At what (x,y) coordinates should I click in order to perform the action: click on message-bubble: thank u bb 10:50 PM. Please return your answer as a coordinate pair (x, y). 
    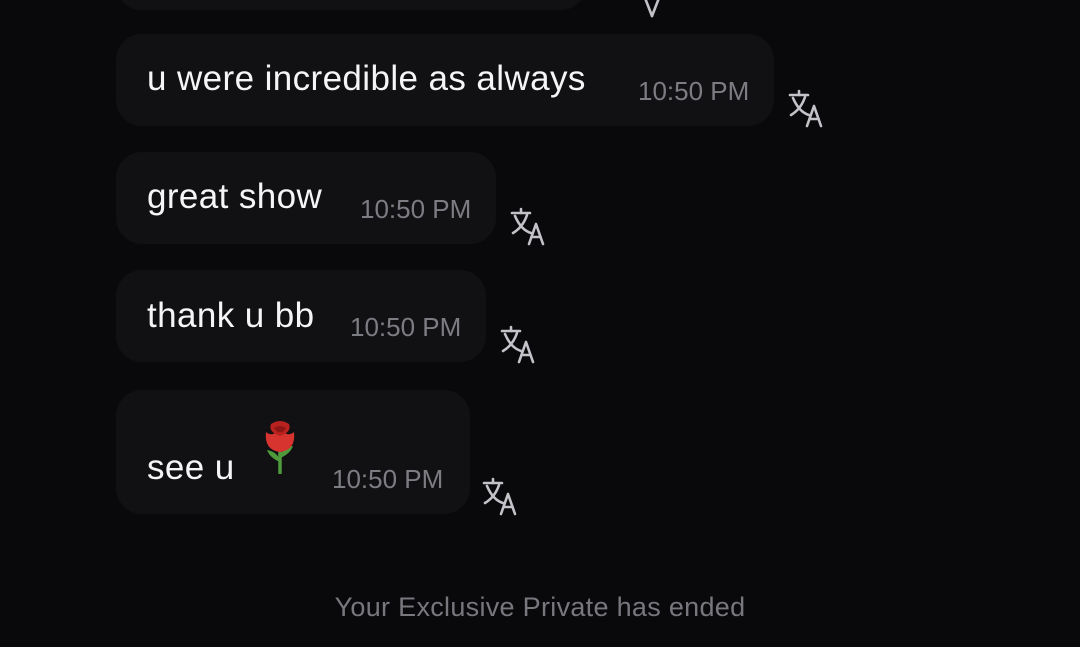
    Looking at the image, I should click on (301, 316).